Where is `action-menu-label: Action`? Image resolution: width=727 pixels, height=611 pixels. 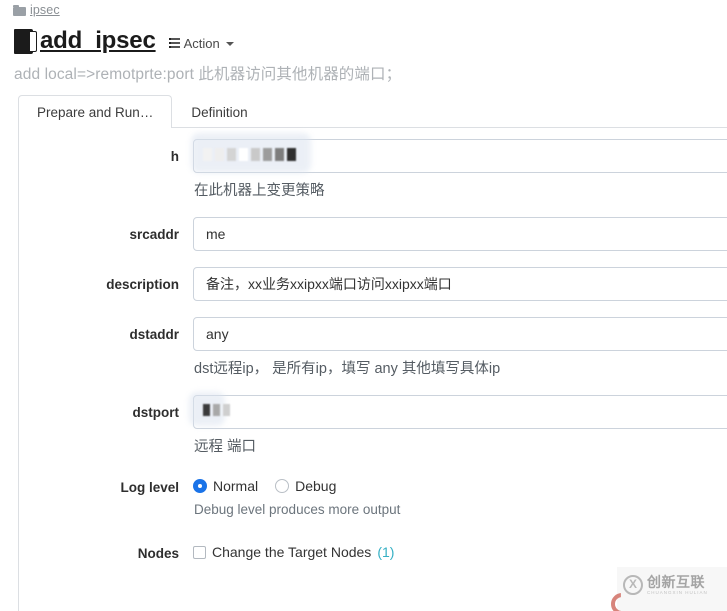 action-menu-label: Action is located at coordinates (201, 43).